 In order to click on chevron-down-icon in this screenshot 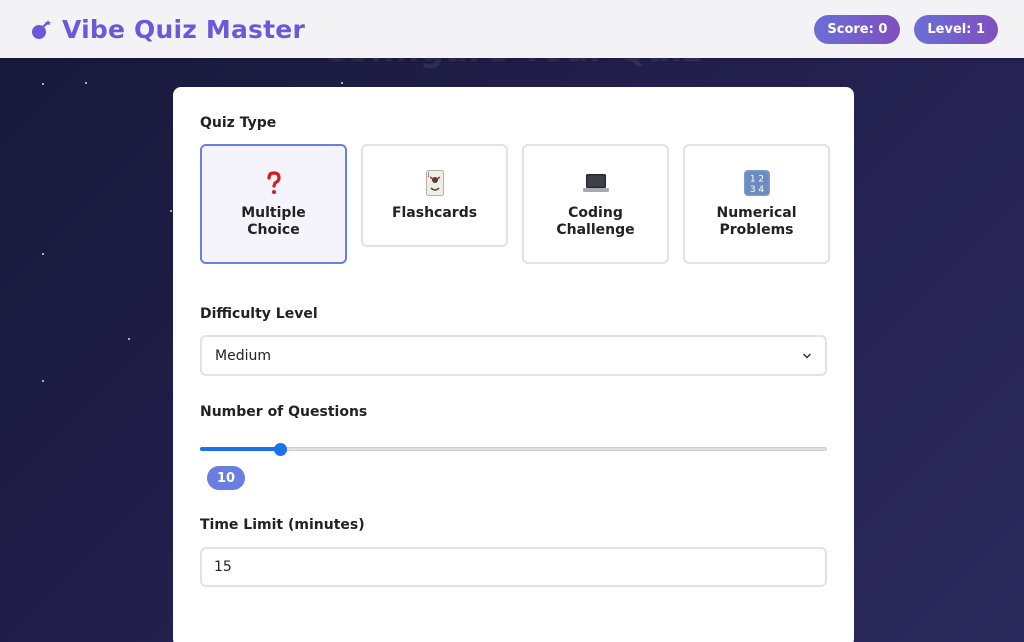, I will do `click(807, 356)`.